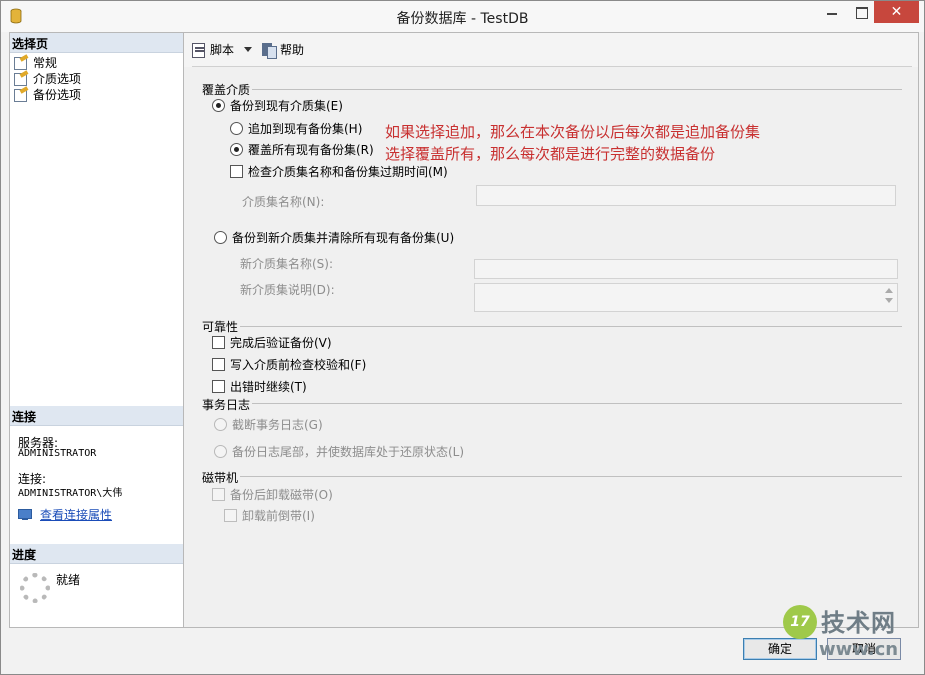 The image size is (925, 675). What do you see at coordinates (305, 129) in the screenshot?
I see `append-to-existing-label: 追加到现有备份集(H)` at bounding box center [305, 129].